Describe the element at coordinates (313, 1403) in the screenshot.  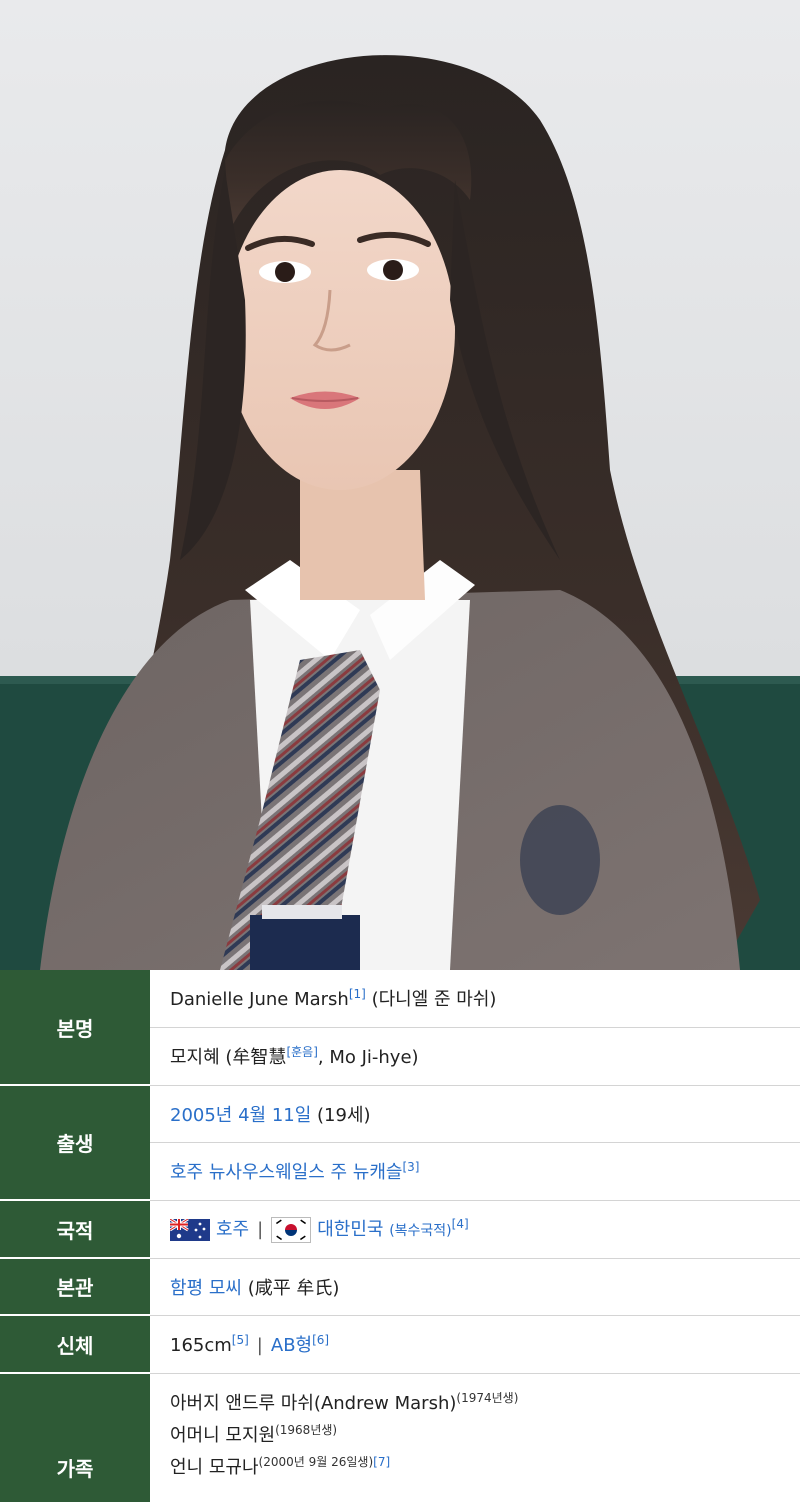
I see `father-text: 아버지 앤드루 마쉬(Andrew Marsh)` at that location.